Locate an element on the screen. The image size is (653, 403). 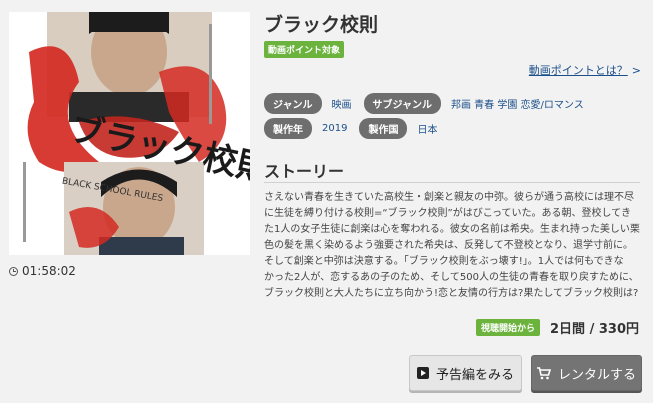
video-point-badge: 動画ポイント対象 is located at coordinates (304, 49).